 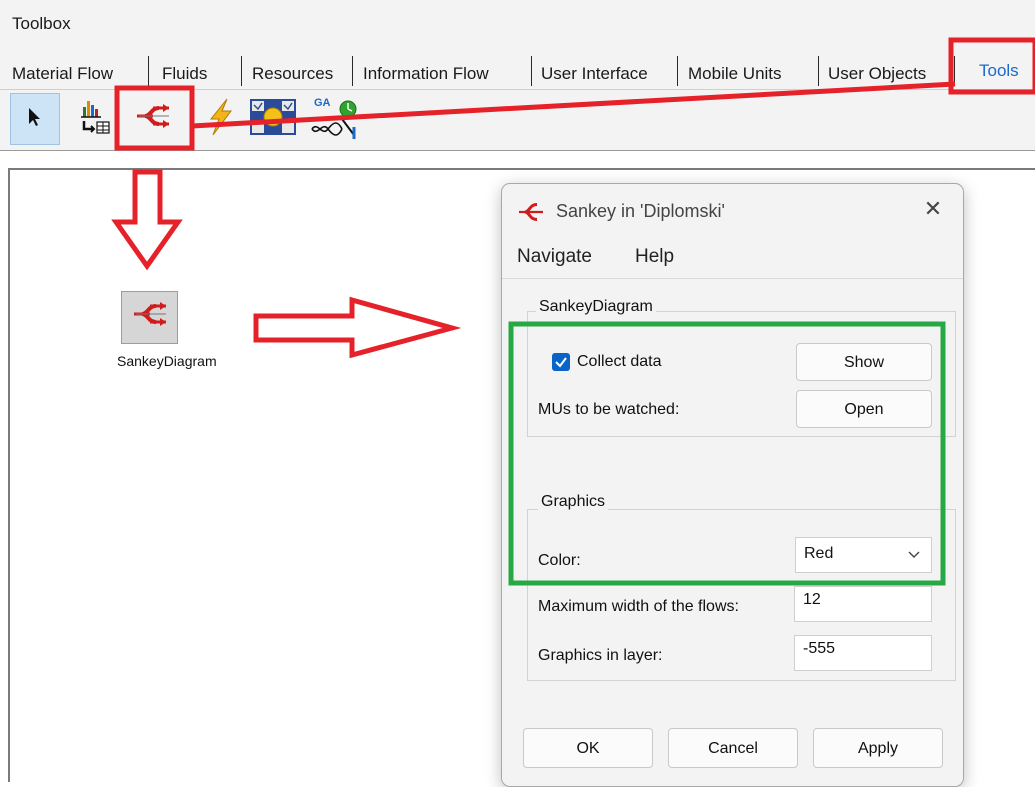 I want to click on cancel-button: Cancel, so click(x=733, y=748).